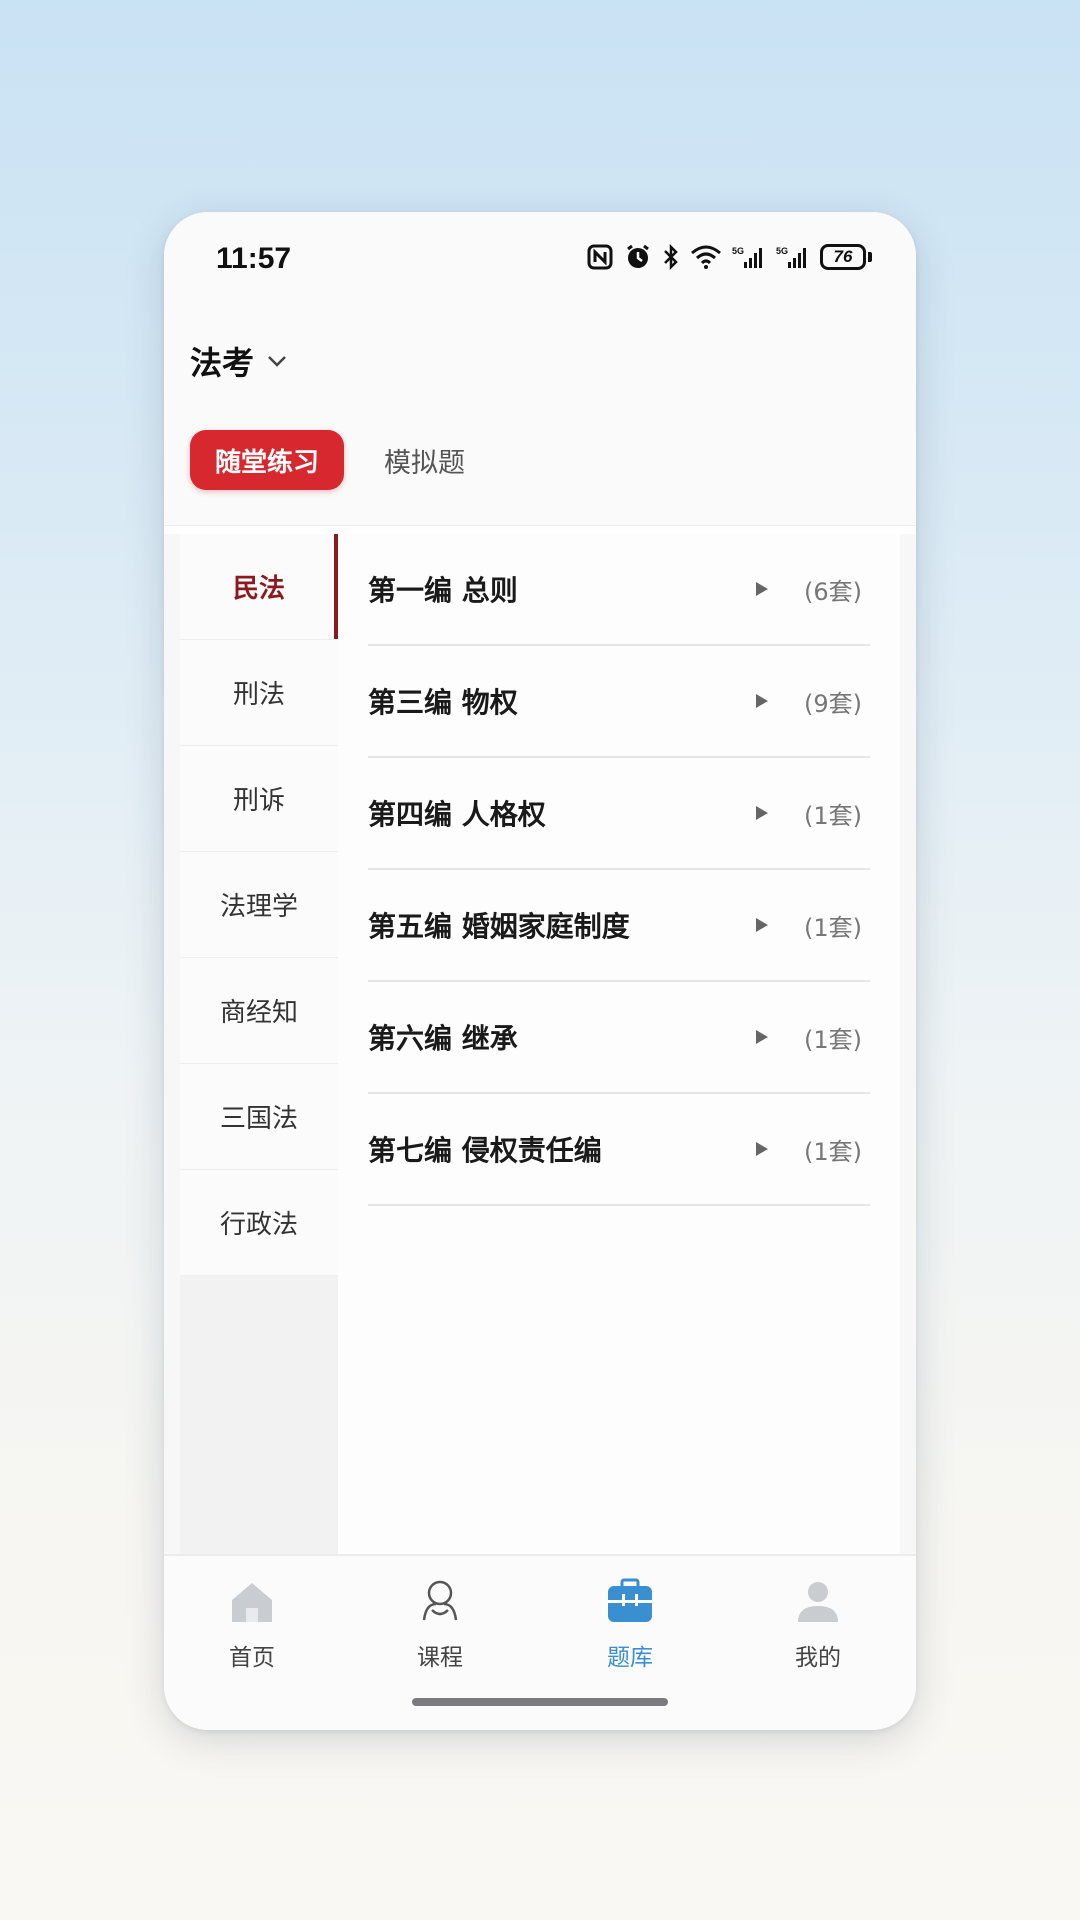 The width and height of the screenshot is (1080, 1920). I want to click on chapter-title: 第五编 婚姻家庭制度, so click(499, 926).